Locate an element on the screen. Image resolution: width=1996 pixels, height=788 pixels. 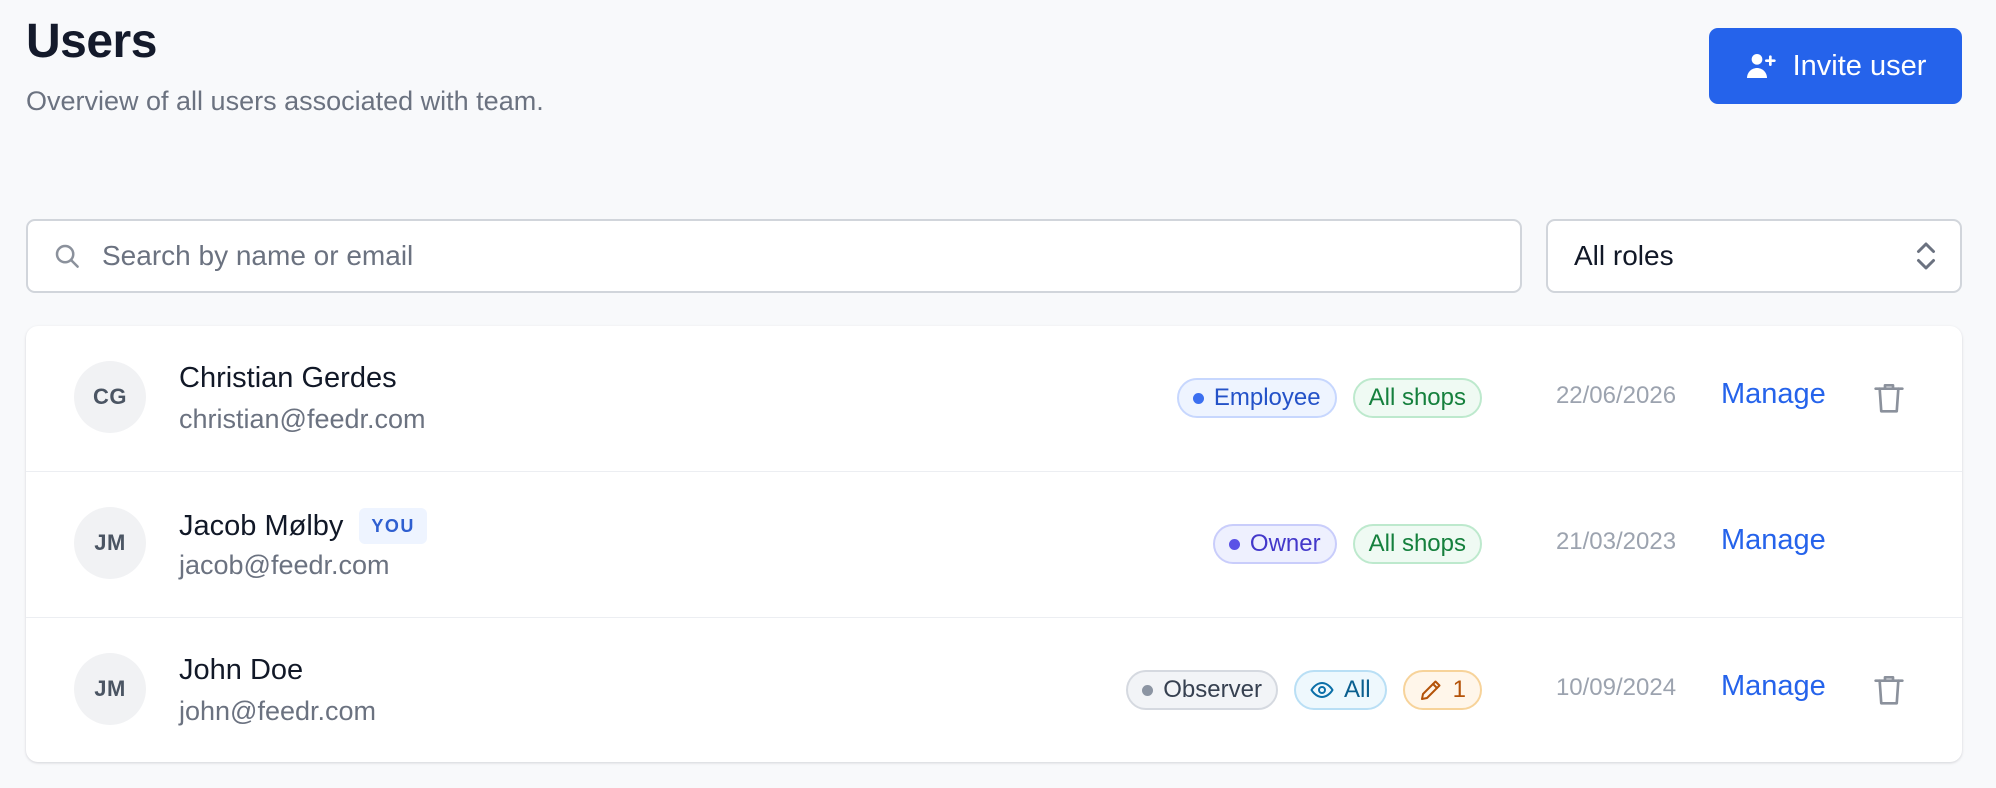
role-filter-value: All roles is located at coordinates (1624, 255).